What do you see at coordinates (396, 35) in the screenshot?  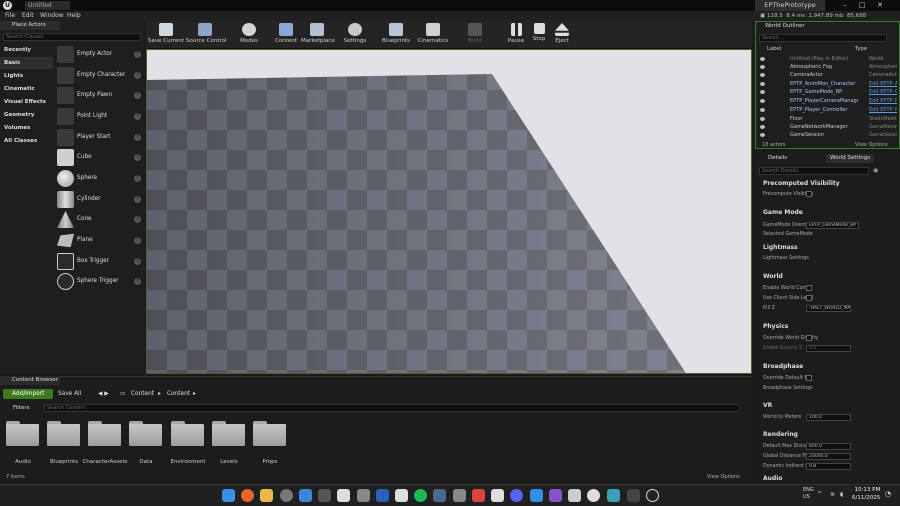 I see `blueprints-button: Blueprints` at bounding box center [396, 35].